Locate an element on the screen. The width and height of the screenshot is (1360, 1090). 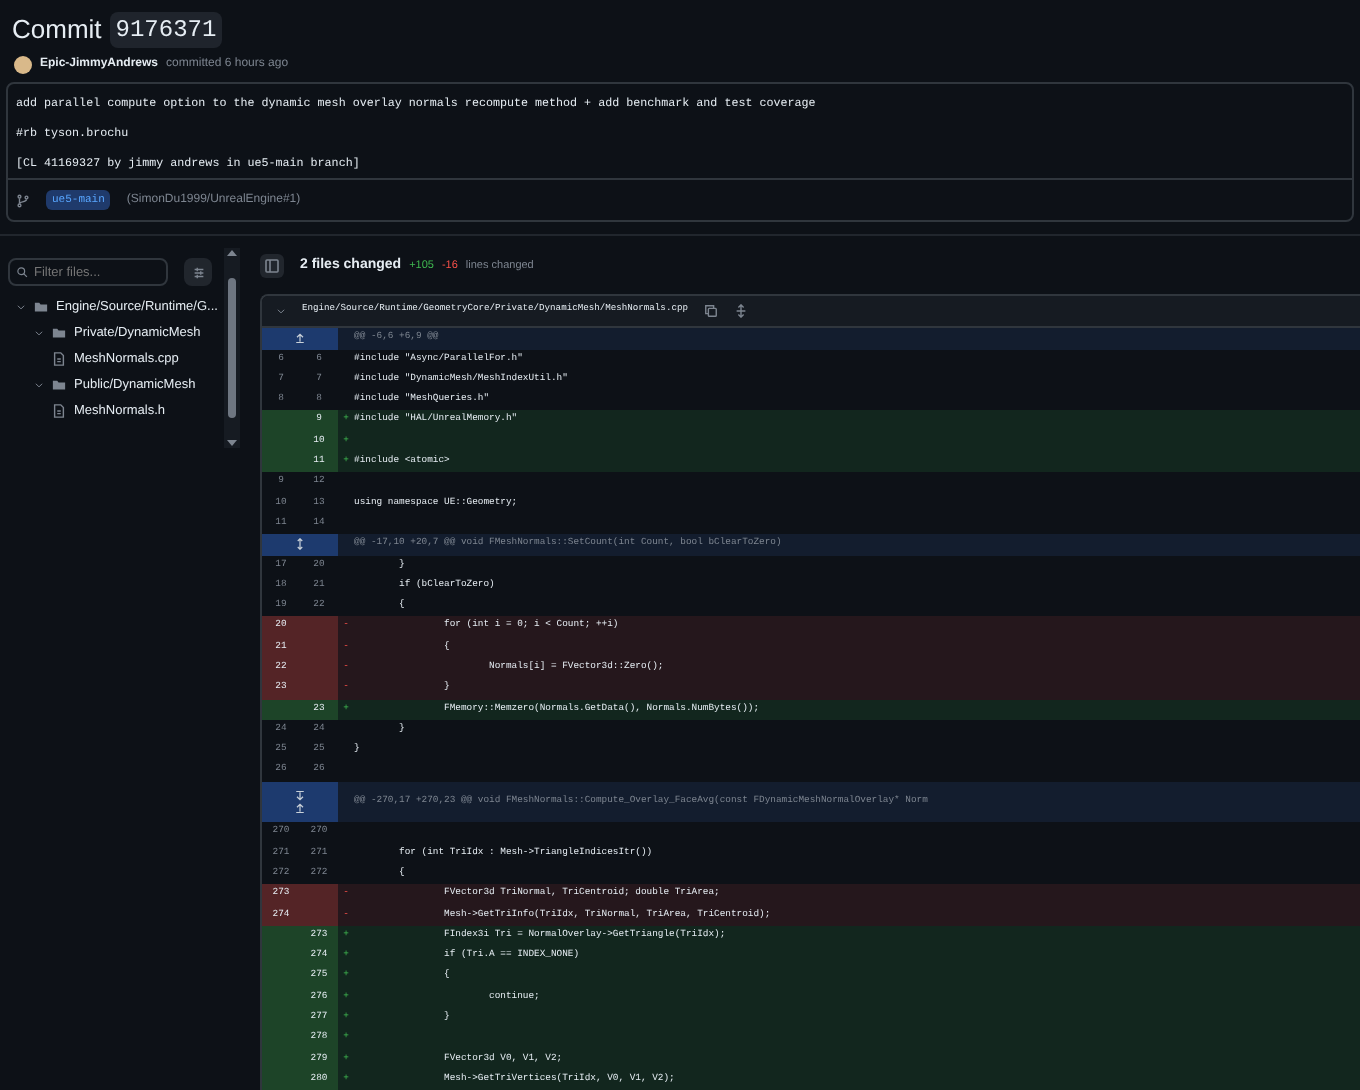
commit-title: Commit is located at coordinates (57, 30).